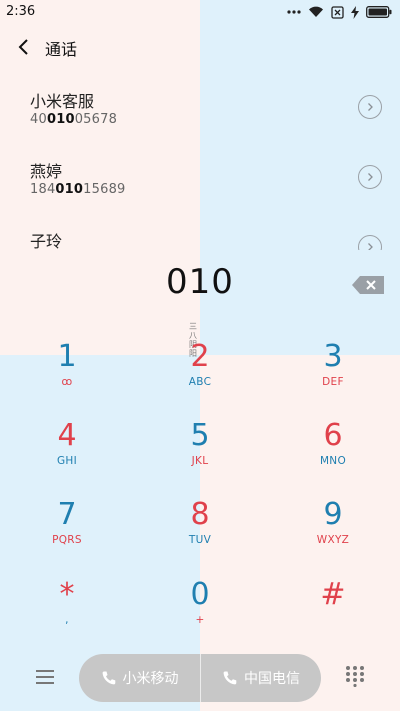 The width and height of the screenshot is (400, 711). I want to click on status-bar: 2:36, so click(200, 12).